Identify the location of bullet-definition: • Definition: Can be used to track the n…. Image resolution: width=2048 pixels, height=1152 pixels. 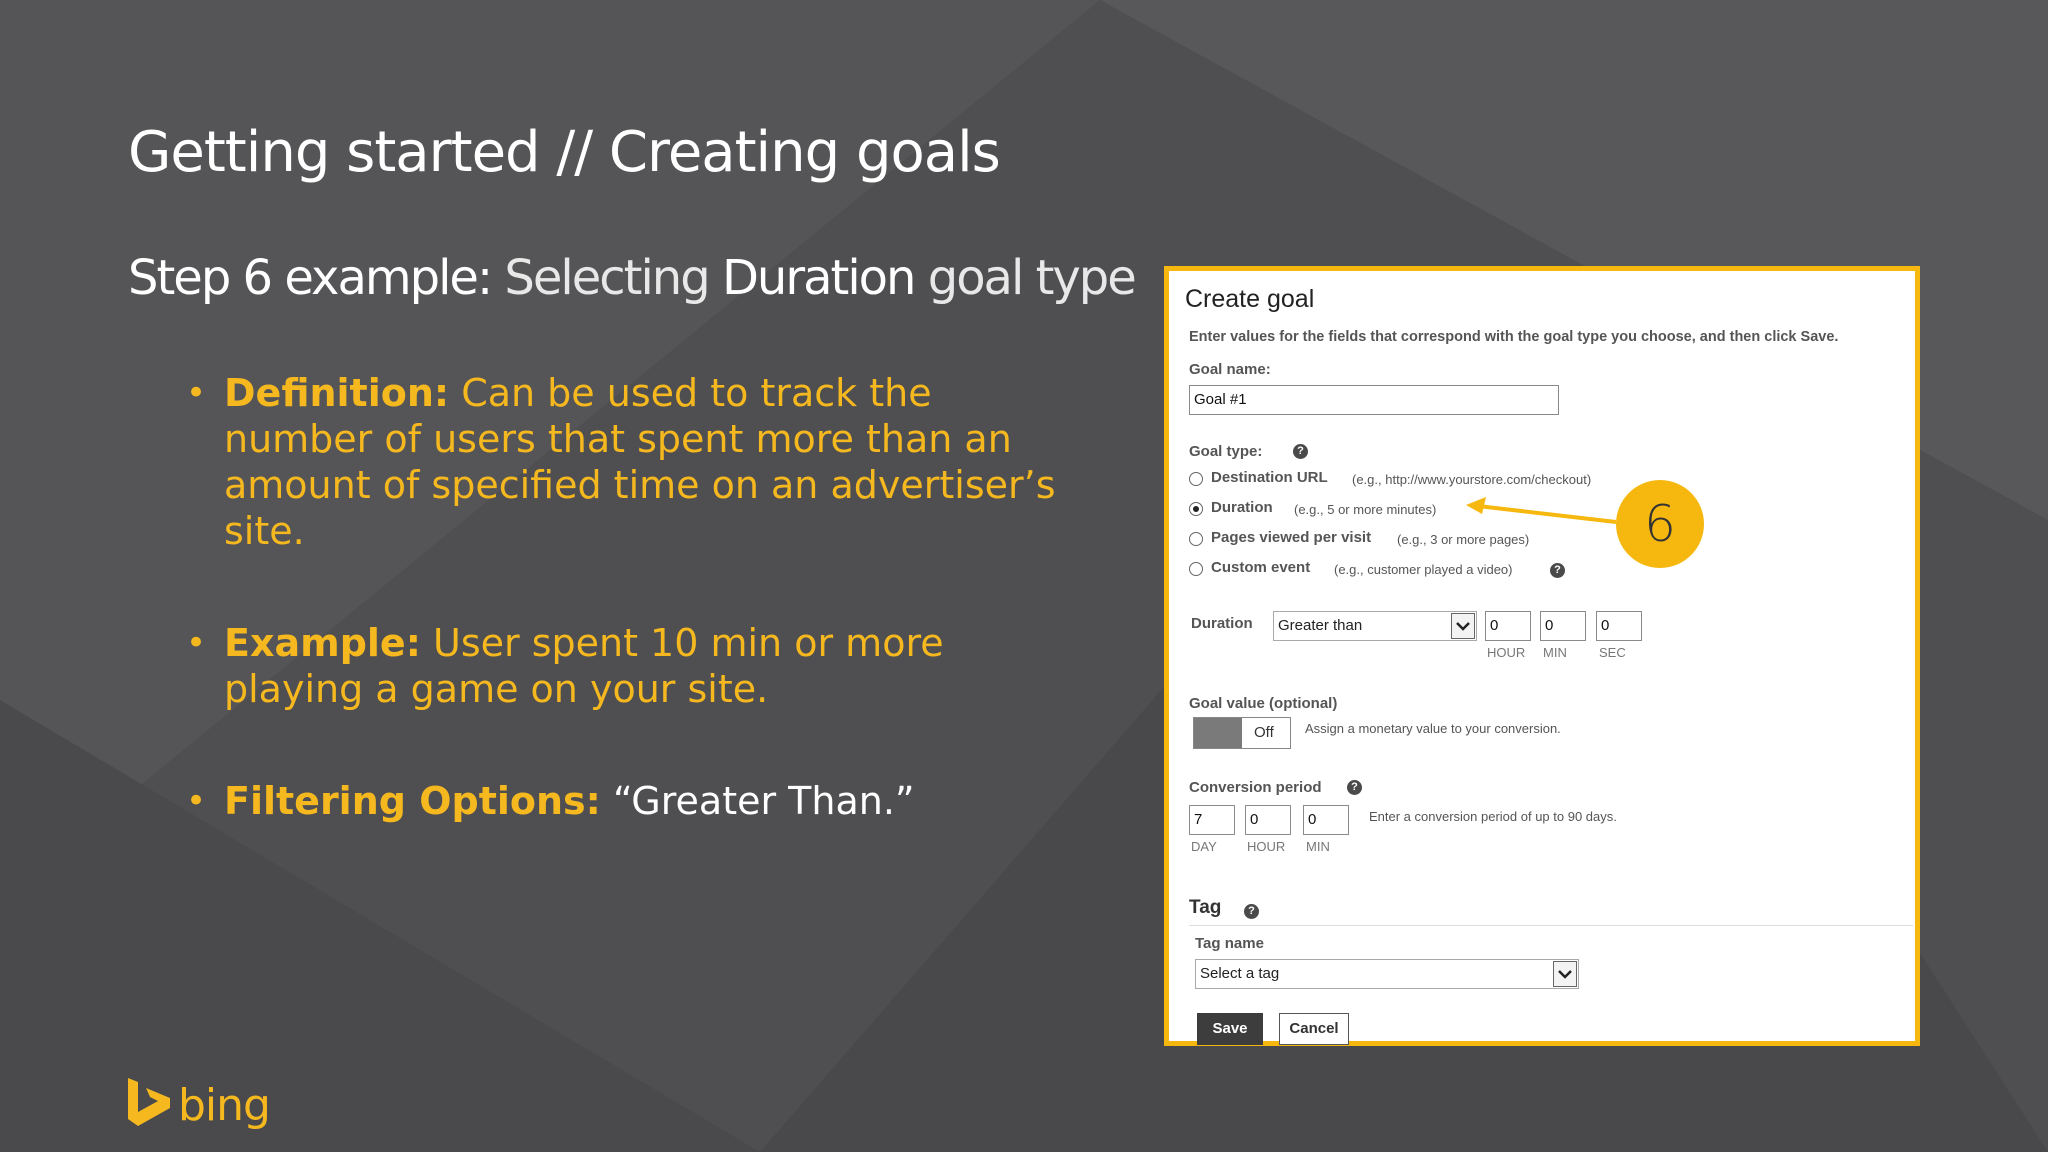
(626, 462).